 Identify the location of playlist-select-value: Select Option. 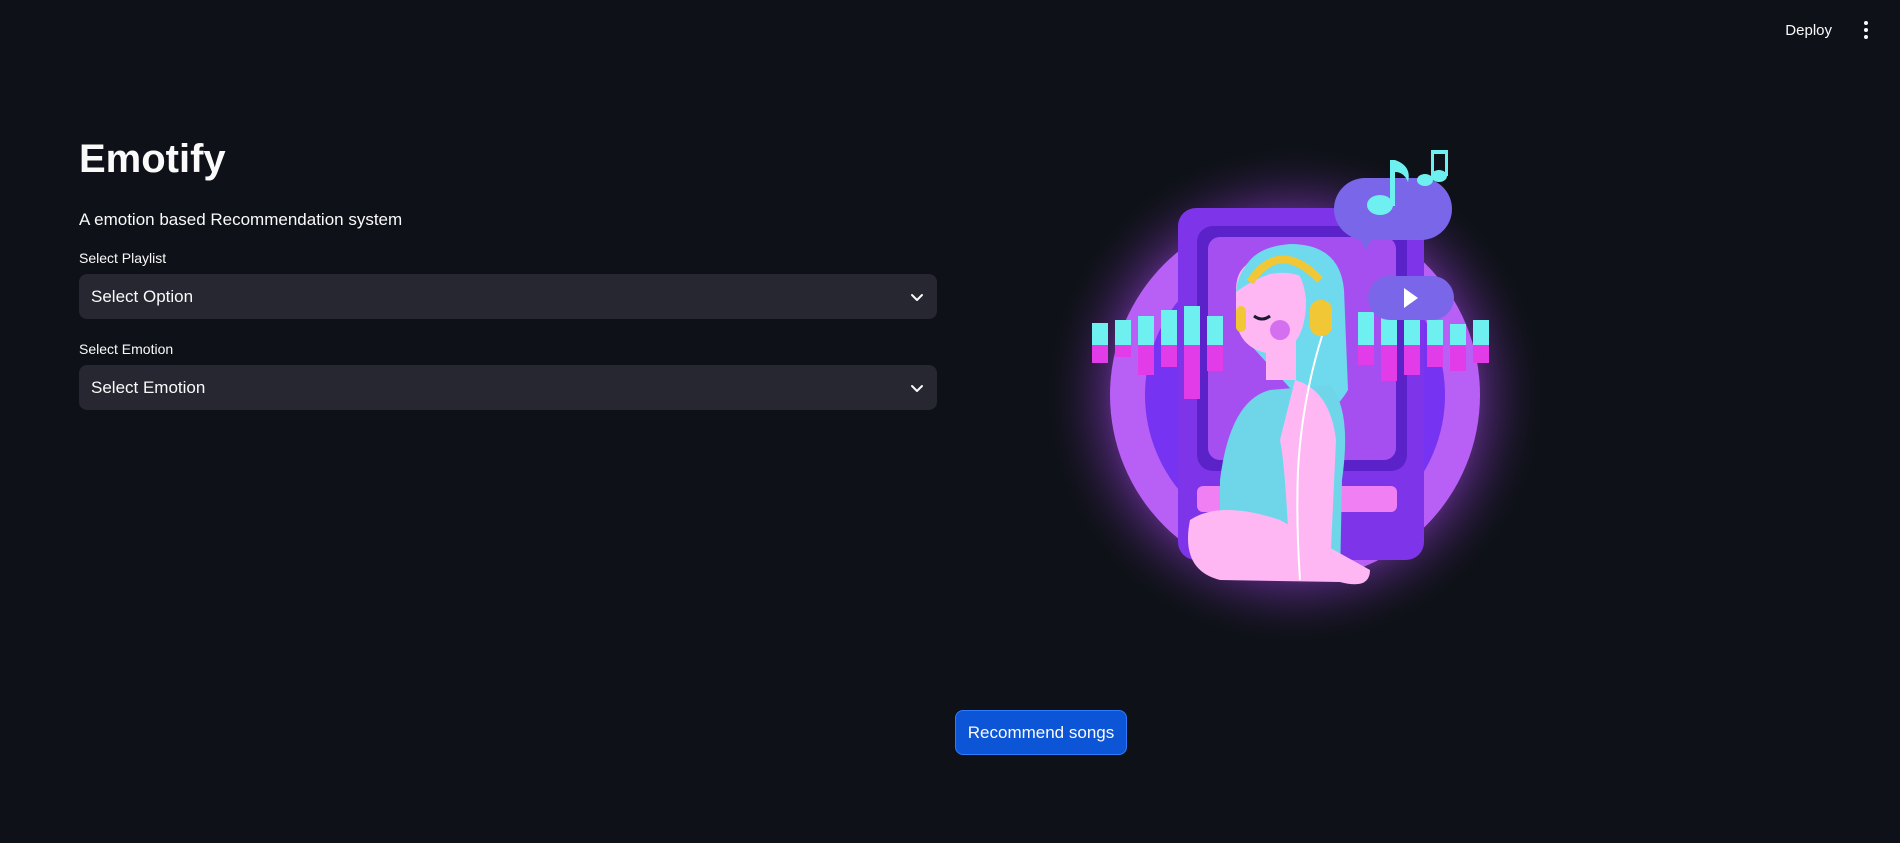
(142, 296).